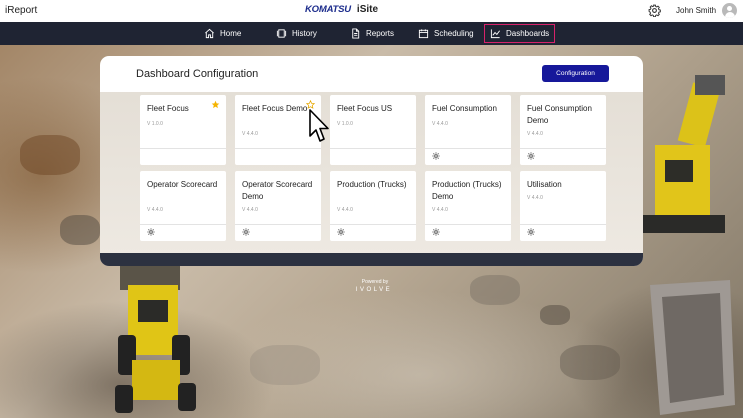  I want to click on nav-home-label: Home, so click(231, 33).